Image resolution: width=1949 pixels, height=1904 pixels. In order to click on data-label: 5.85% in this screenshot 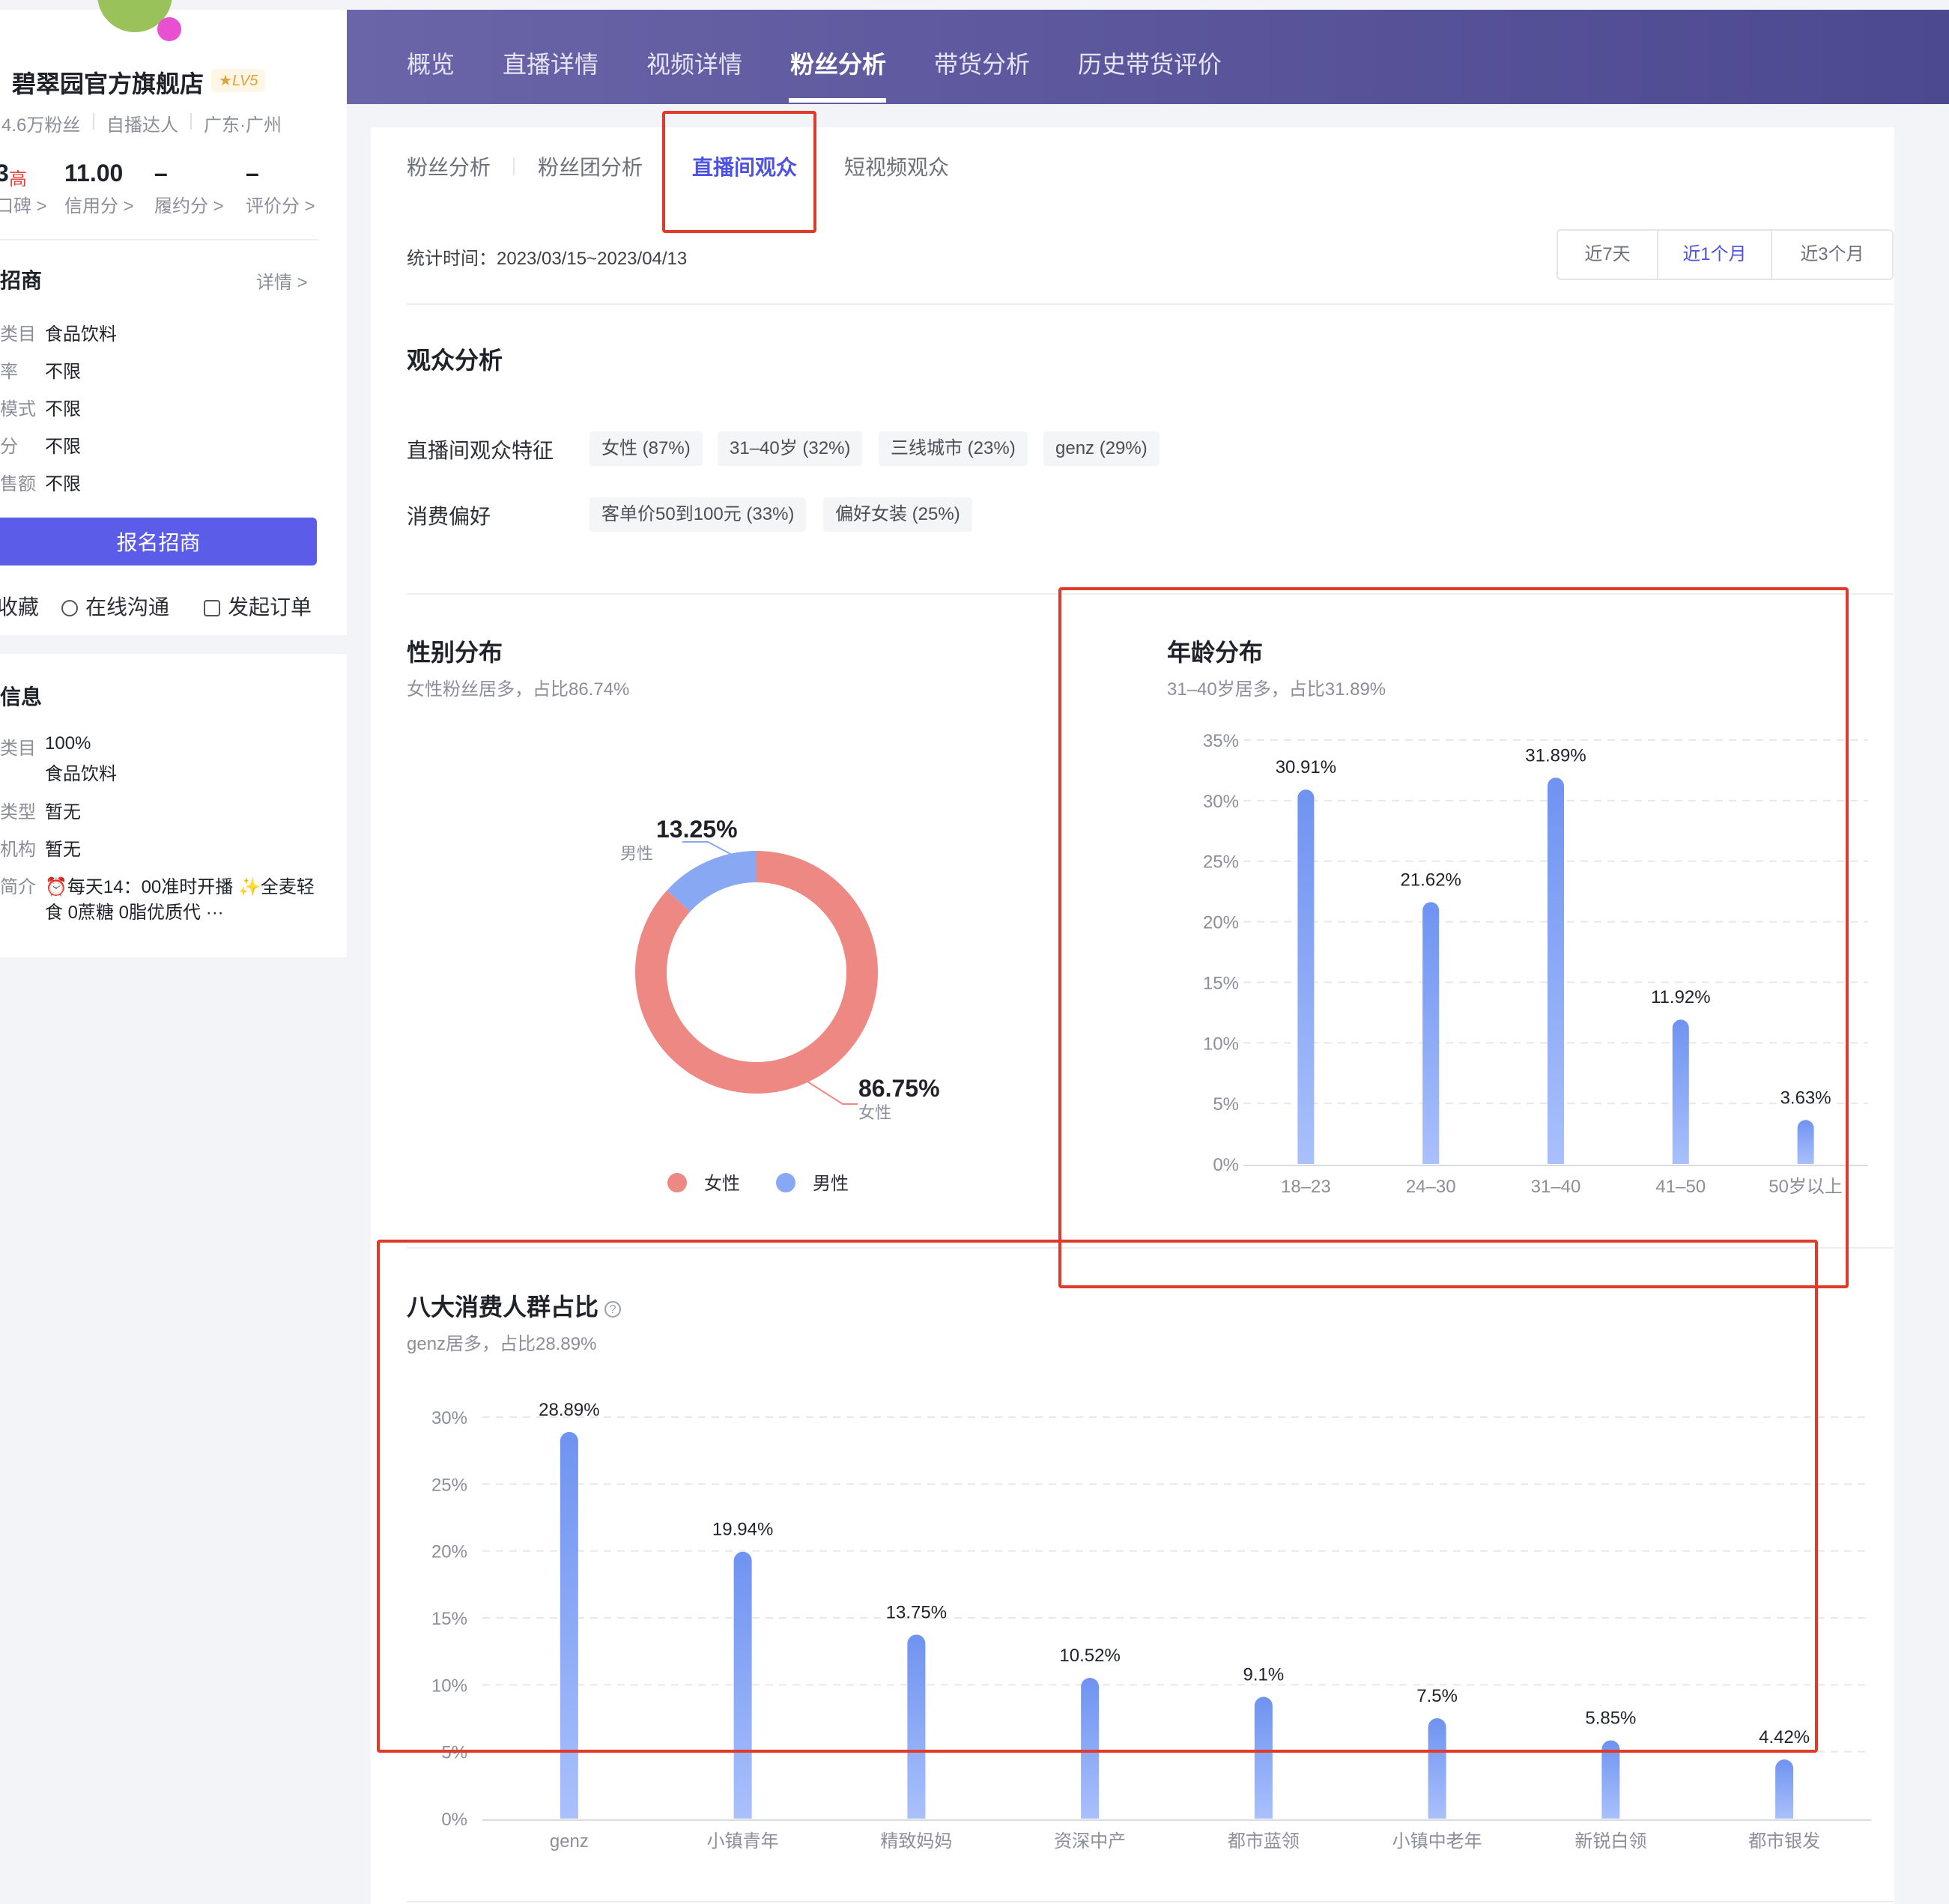, I will do `click(1610, 1718)`.